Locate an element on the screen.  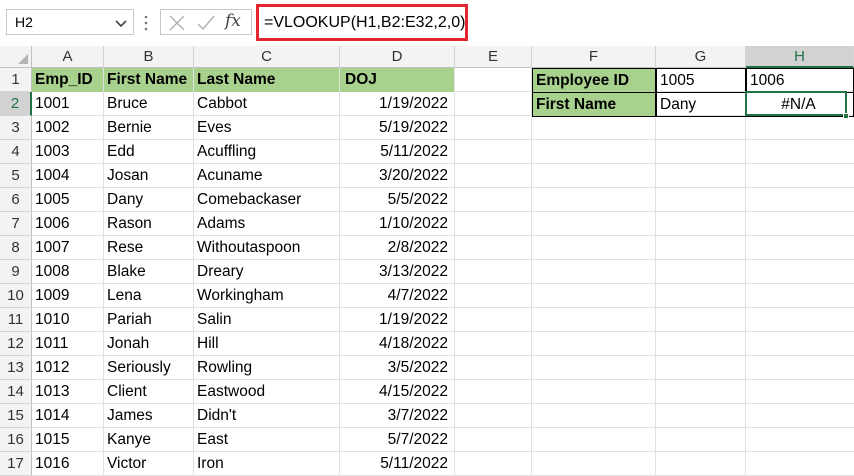
first-name-value-g: Dany is located at coordinates (701, 104).